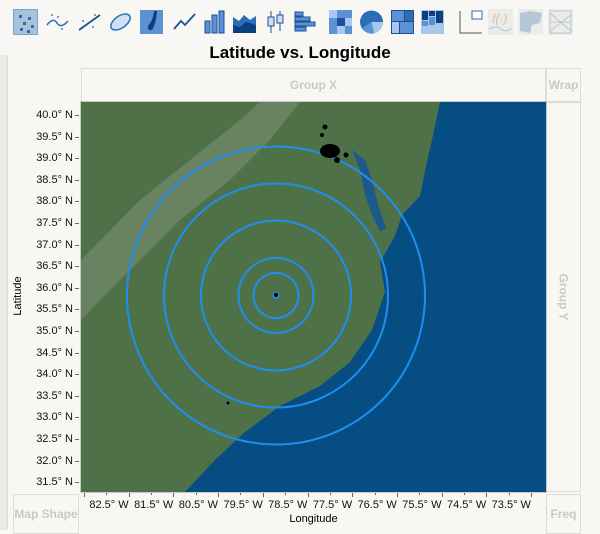  What do you see at coordinates (511, 505) in the screenshot?
I see `x-tick-label: 73.5° W` at bounding box center [511, 505].